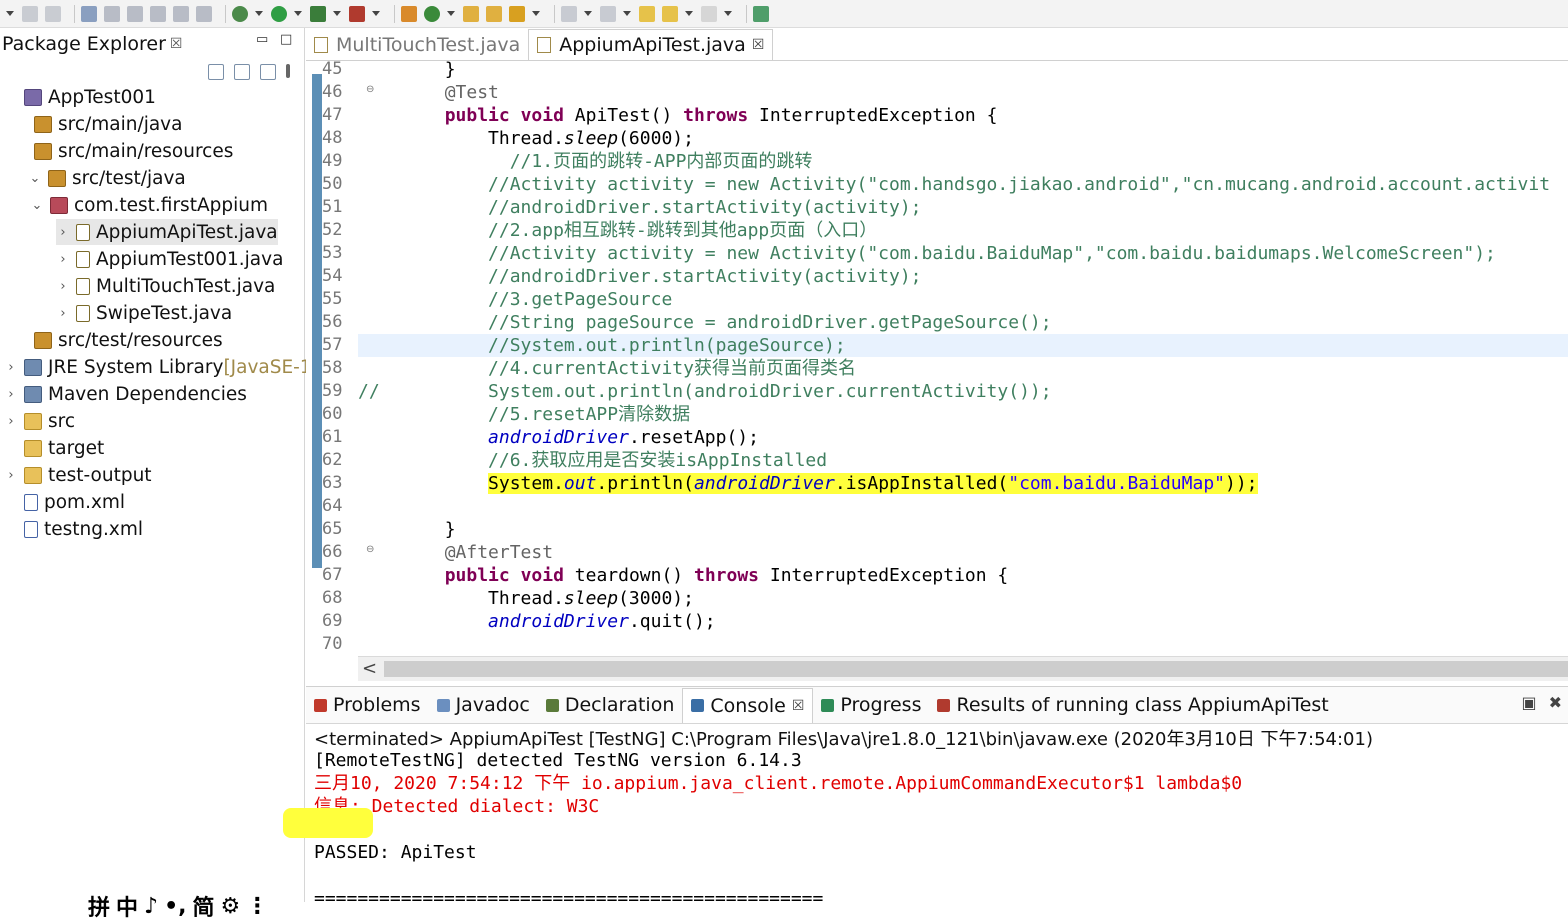 Image resolution: width=1568 pixels, height=922 pixels. Describe the element at coordinates (216, 72) in the screenshot. I see `collapse-all-icon` at that location.